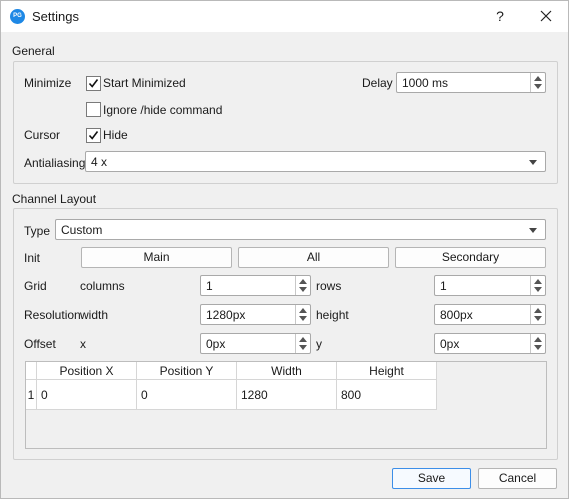  Describe the element at coordinates (255, 343) in the screenshot. I see `offset-x-spinbox: 0px` at that location.